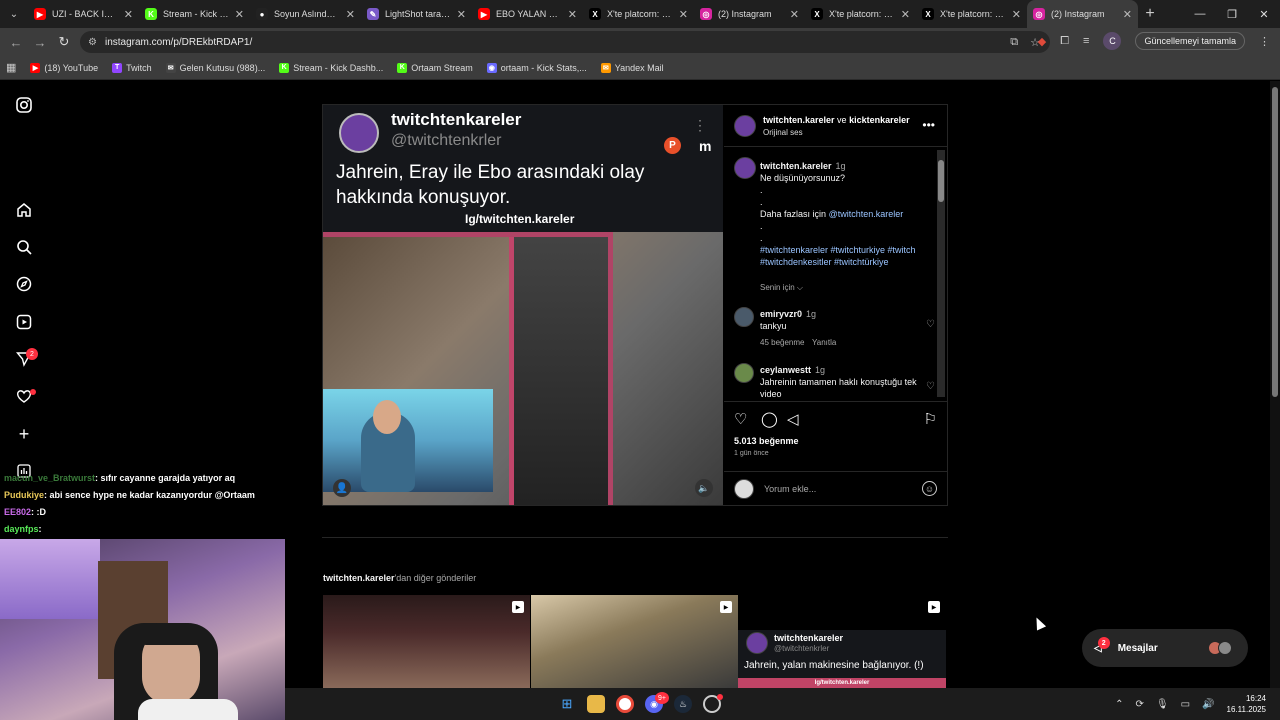 This screenshot has height=720, width=1280. What do you see at coordinates (1200, 14) in the screenshot?
I see `minimize-icon: —` at bounding box center [1200, 14].